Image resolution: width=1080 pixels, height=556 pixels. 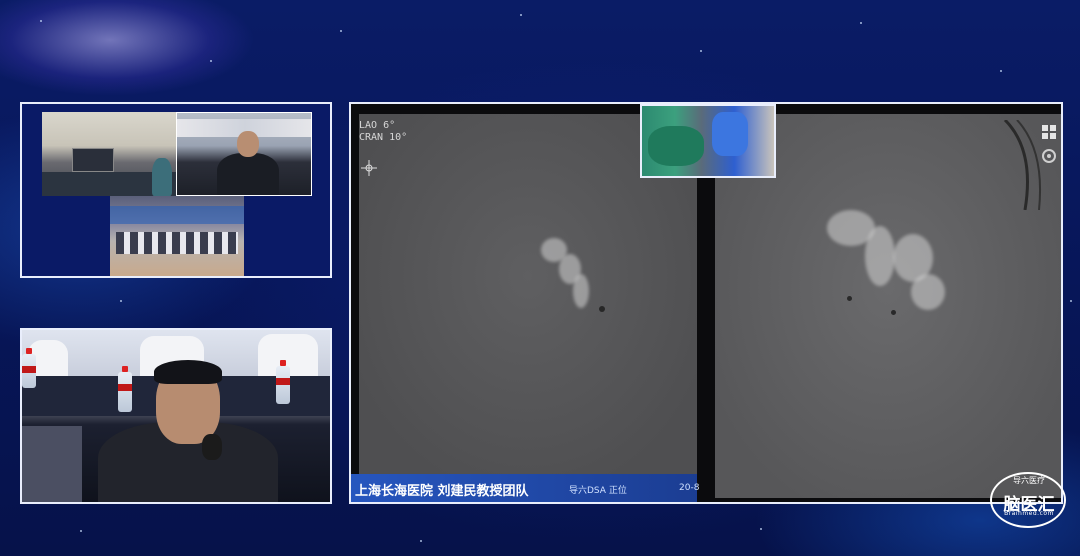 I want to click on video-feed-operating-room, so click(x=109, y=154).